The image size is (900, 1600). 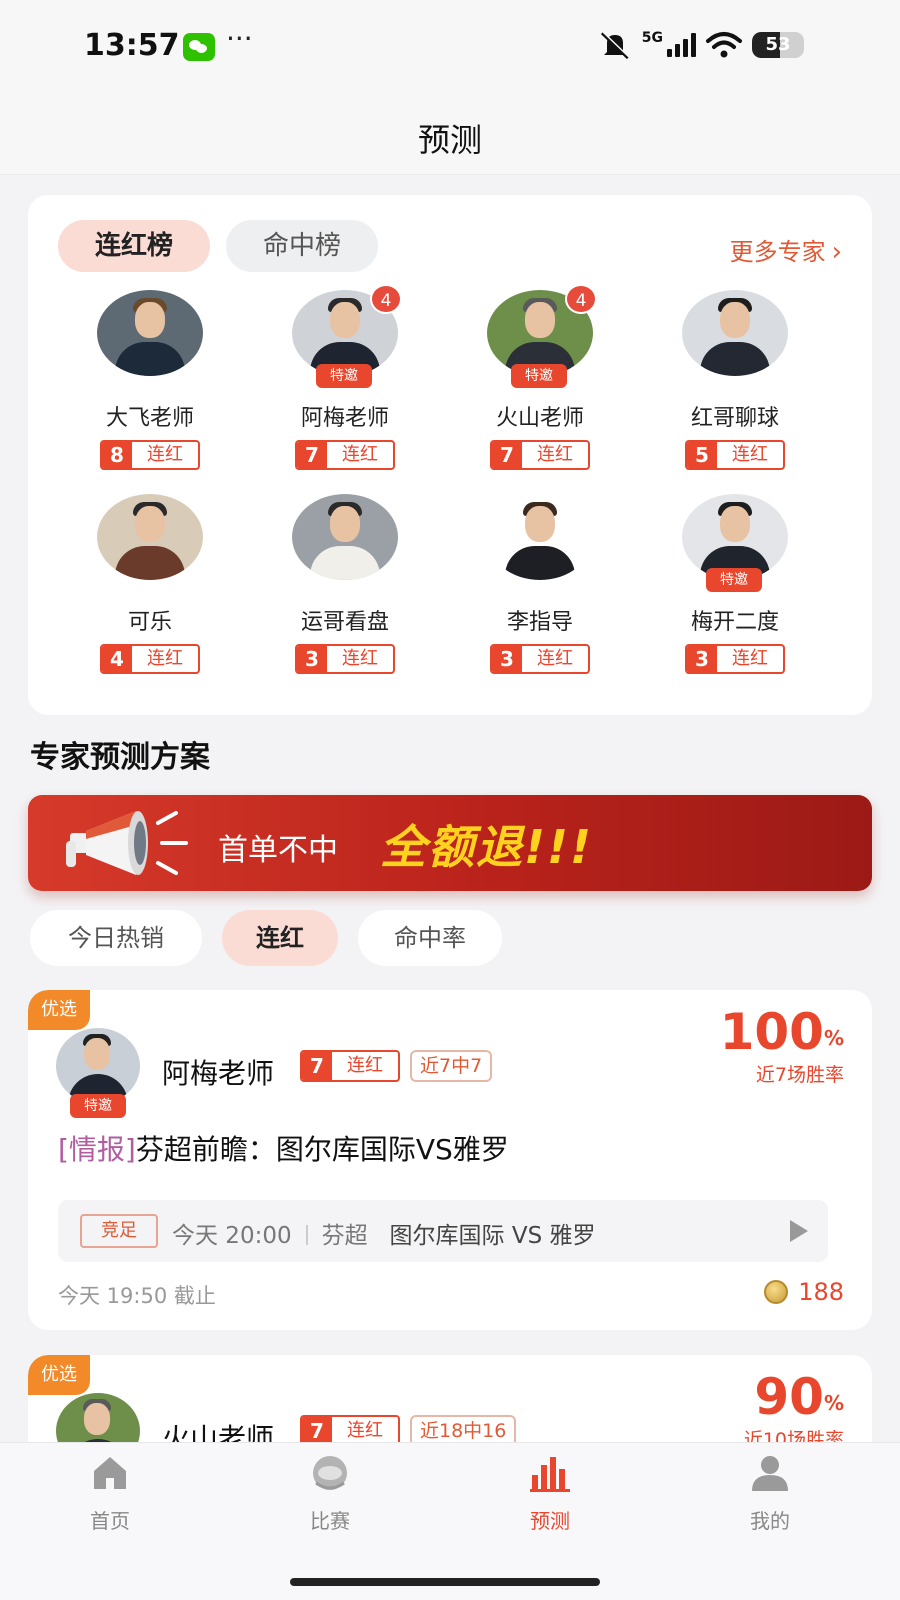 What do you see at coordinates (110, 1521) in the screenshot?
I see `nav-label: 首页` at bounding box center [110, 1521].